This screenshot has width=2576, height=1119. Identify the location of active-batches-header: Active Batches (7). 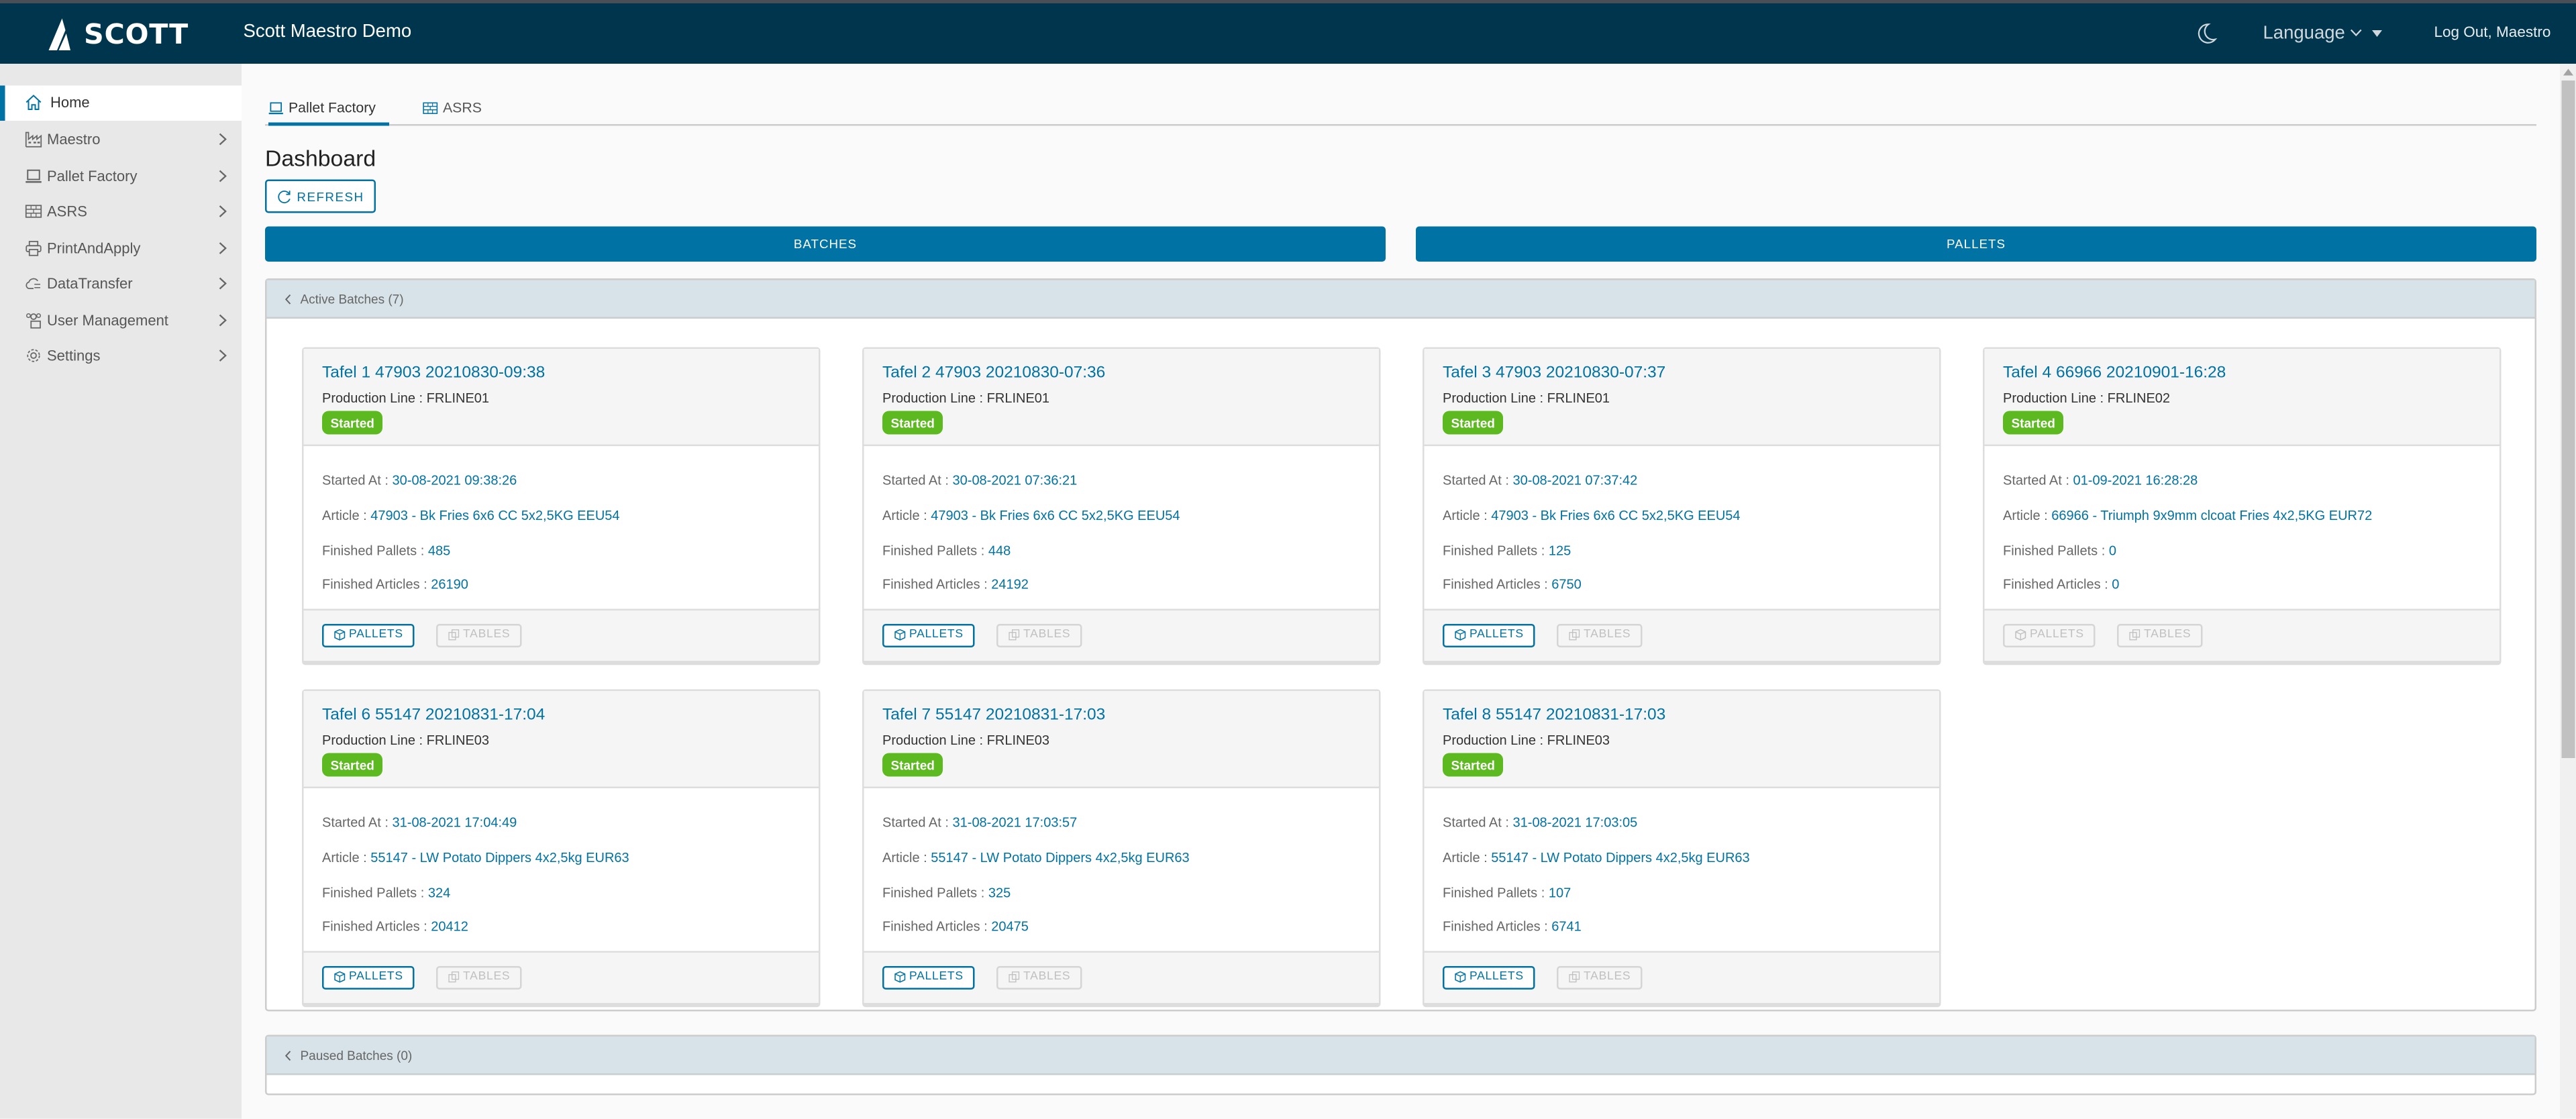
(1400, 300).